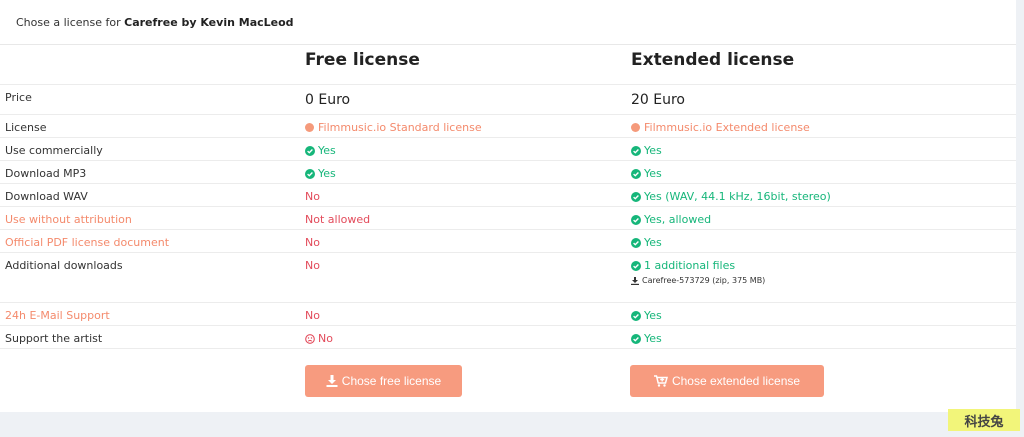 The width and height of the screenshot is (1024, 437). I want to click on extended-additional-value: 1 additional files, so click(683, 265).